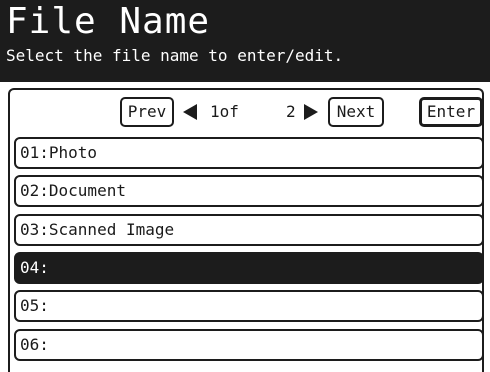 The image size is (490, 372). Describe the element at coordinates (108, 21) in the screenshot. I see `page-title: File Name` at that location.